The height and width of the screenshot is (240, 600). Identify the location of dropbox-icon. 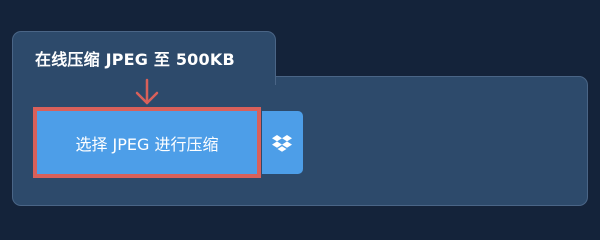
(282, 143).